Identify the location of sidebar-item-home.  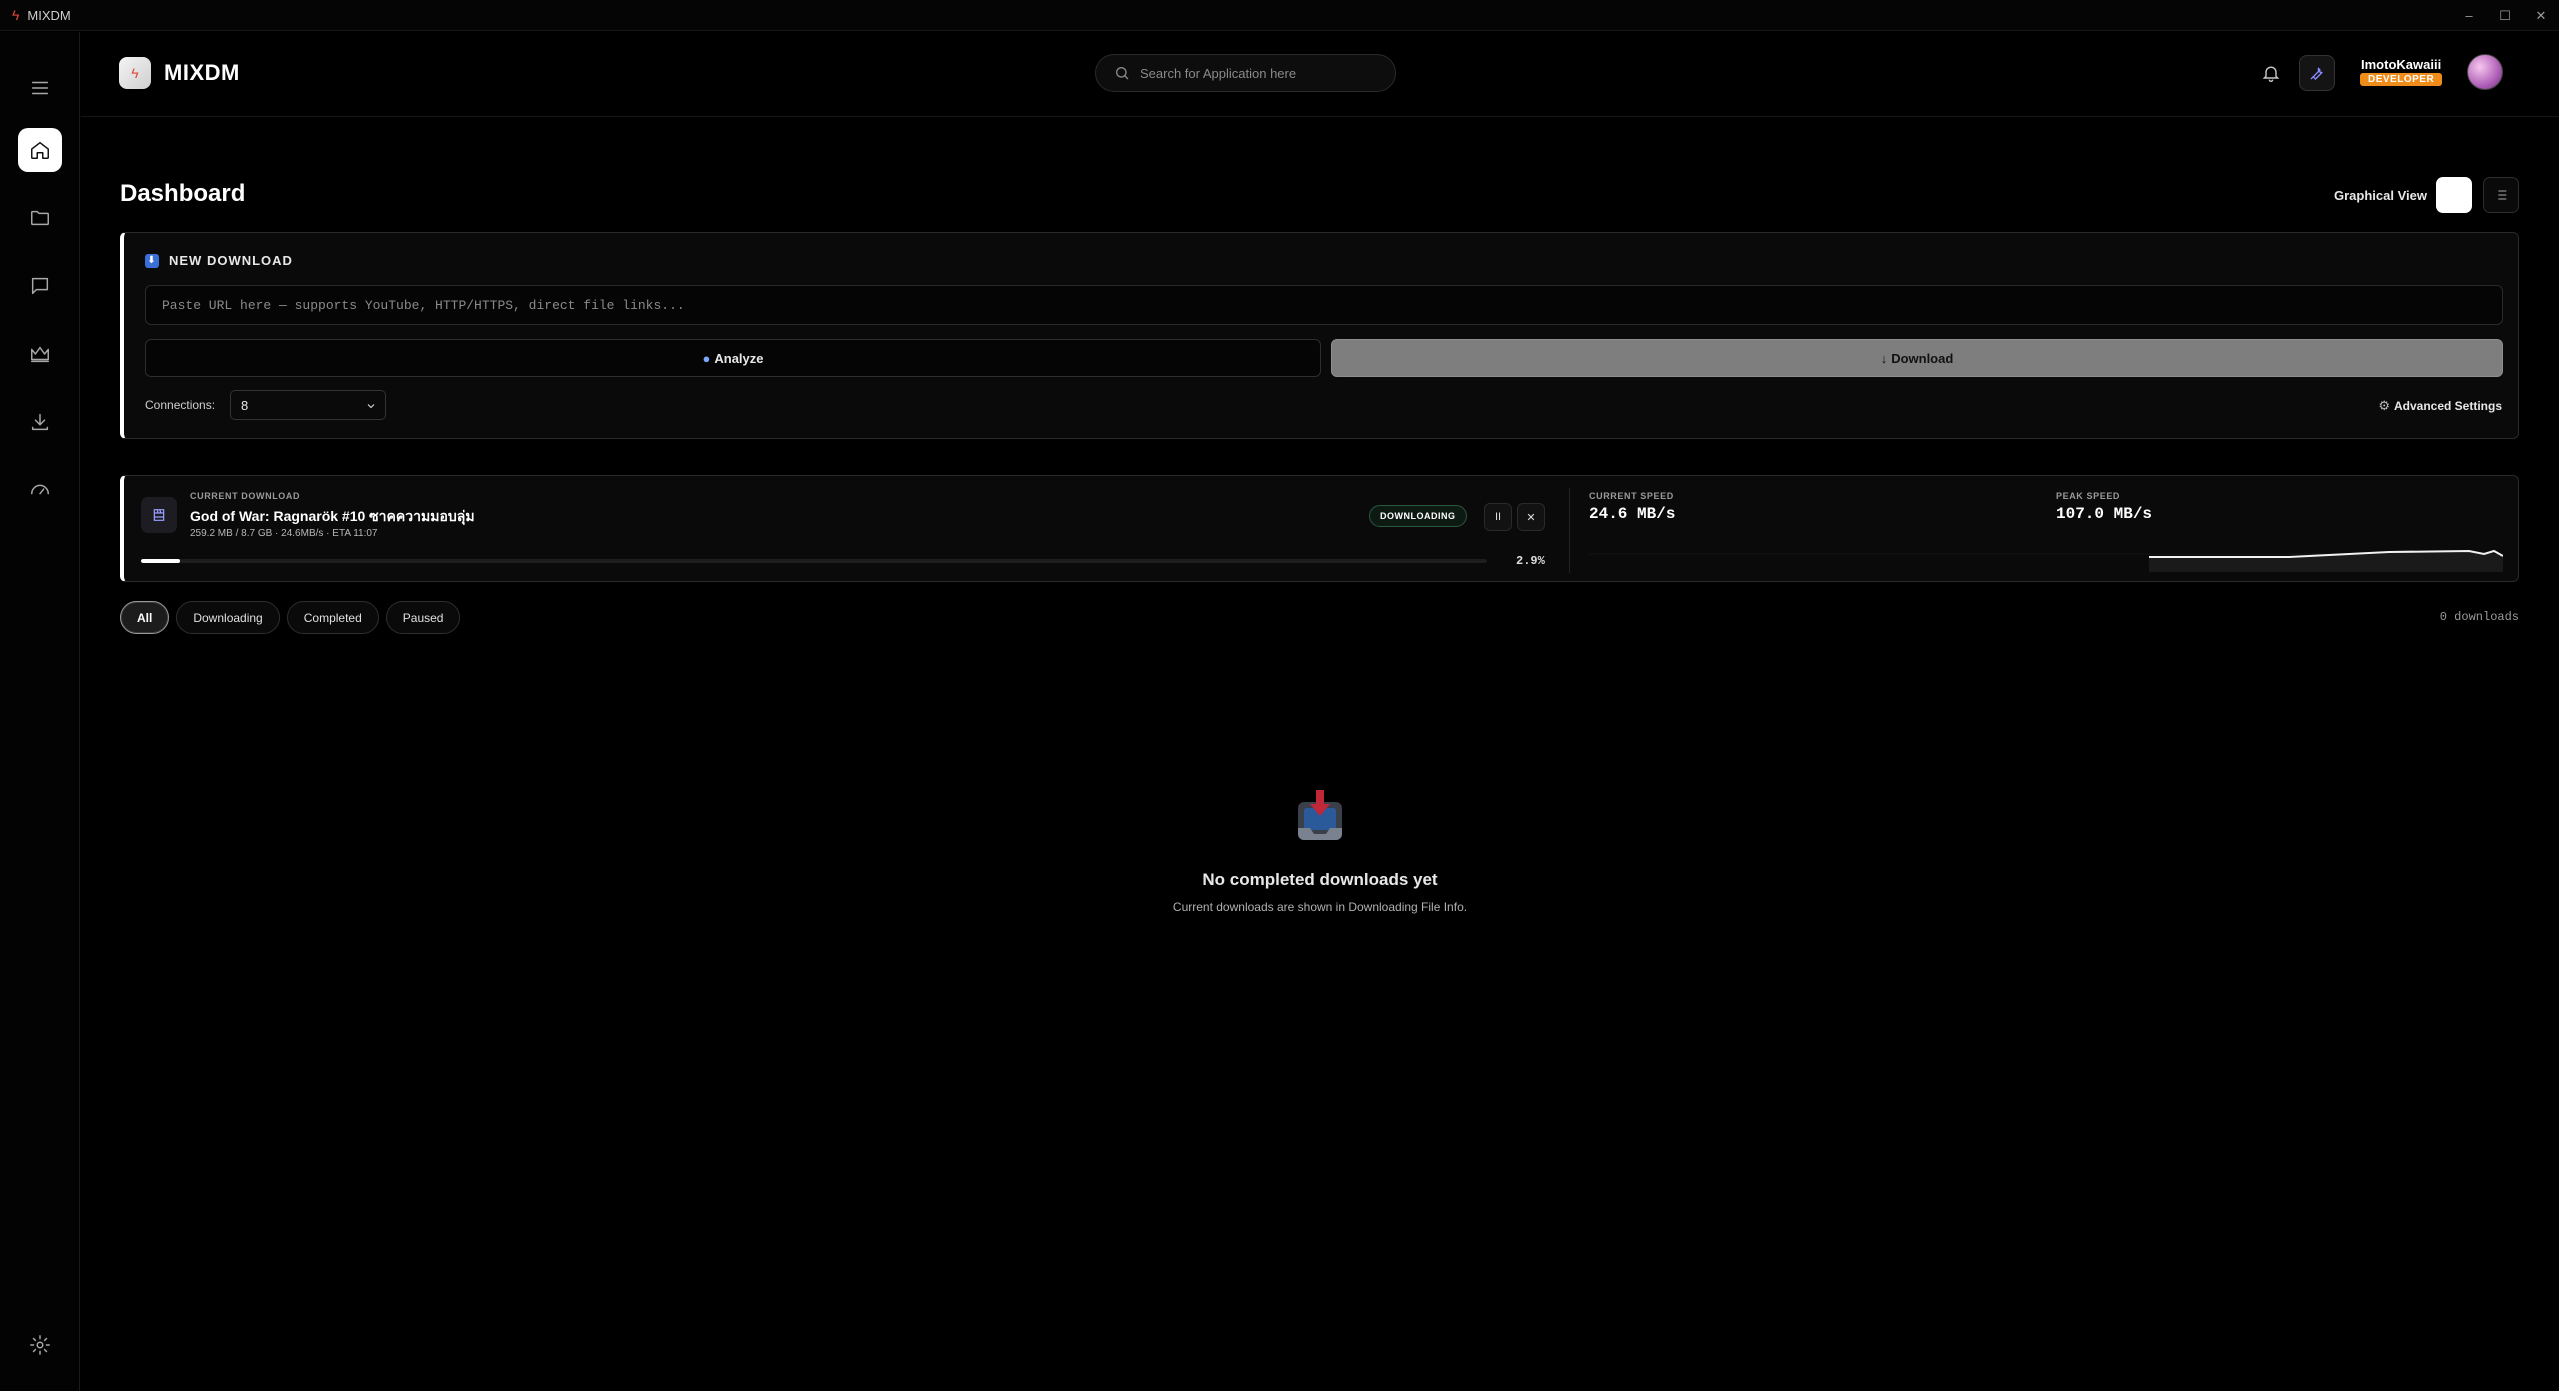
(40, 150).